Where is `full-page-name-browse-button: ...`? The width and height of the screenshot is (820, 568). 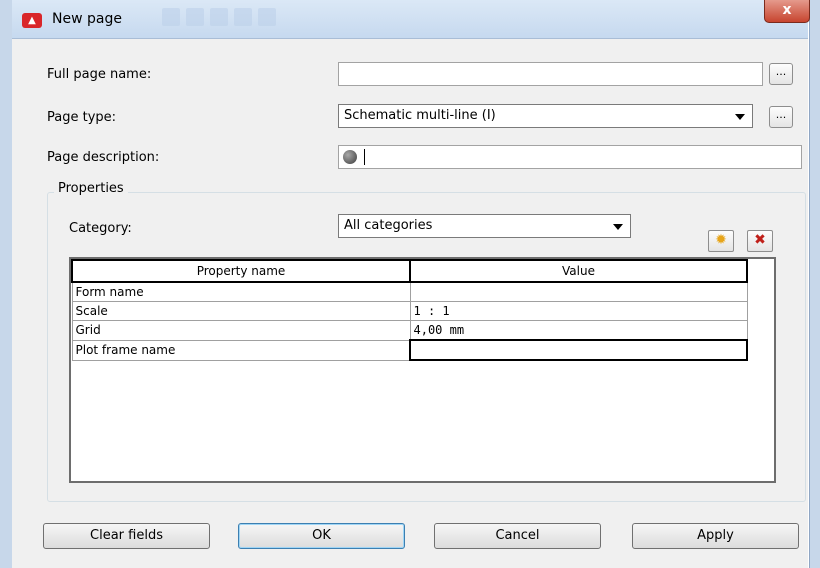
full-page-name-browse-button: ... is located at coordinates (781, 74).